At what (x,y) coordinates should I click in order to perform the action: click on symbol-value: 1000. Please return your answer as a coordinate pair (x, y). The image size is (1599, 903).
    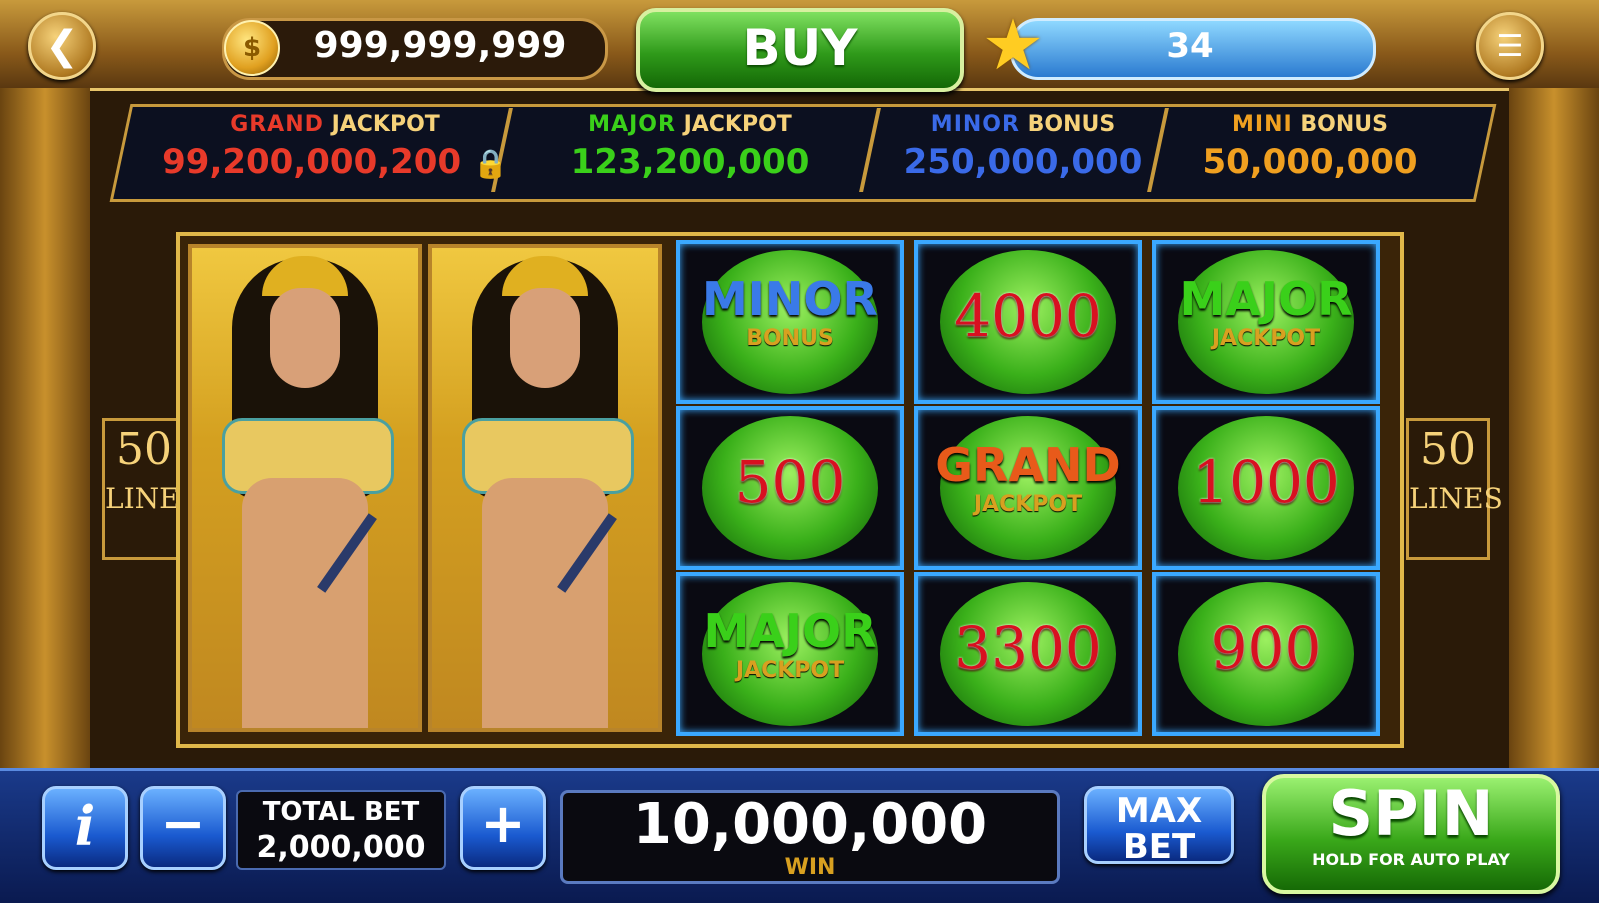
    Looking at the image, I should click on (1266, 482).